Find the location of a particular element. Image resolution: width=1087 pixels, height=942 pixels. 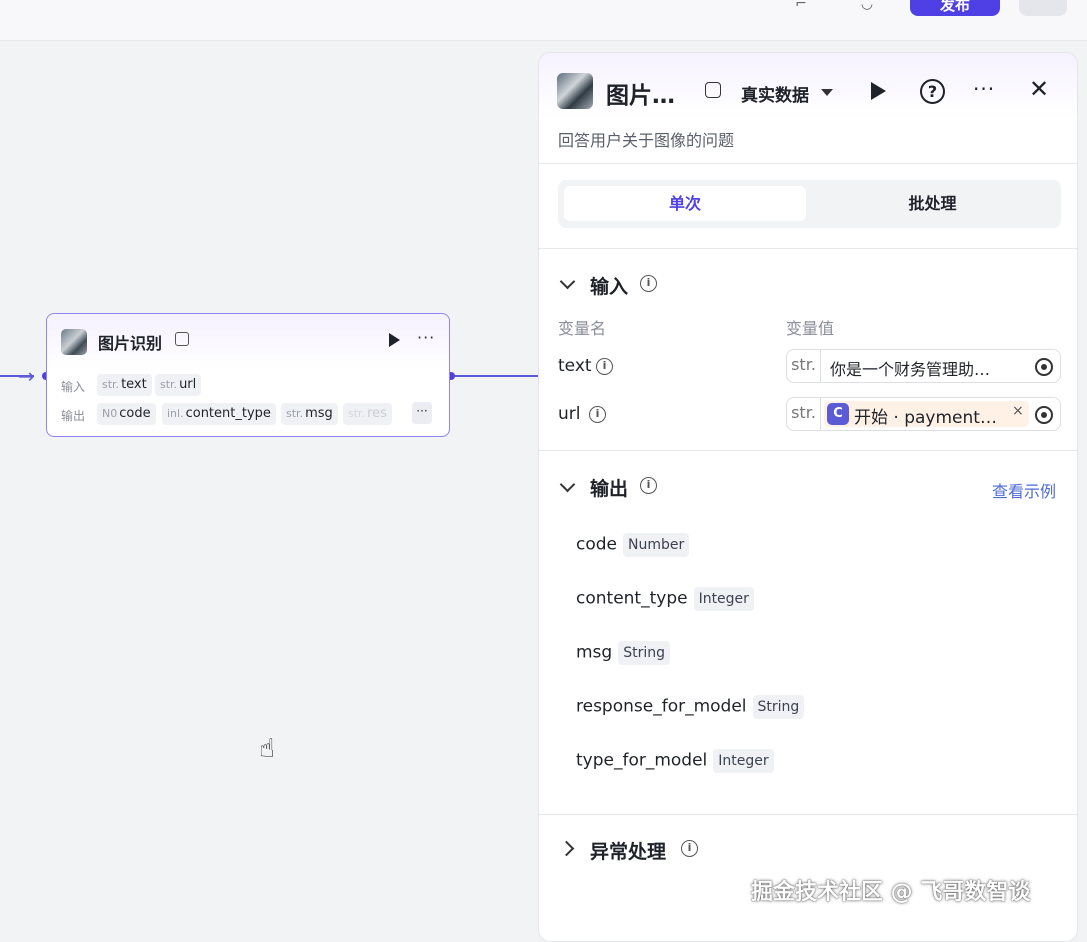

node-output-chip: N0 code is located at coordinates (126, 414).